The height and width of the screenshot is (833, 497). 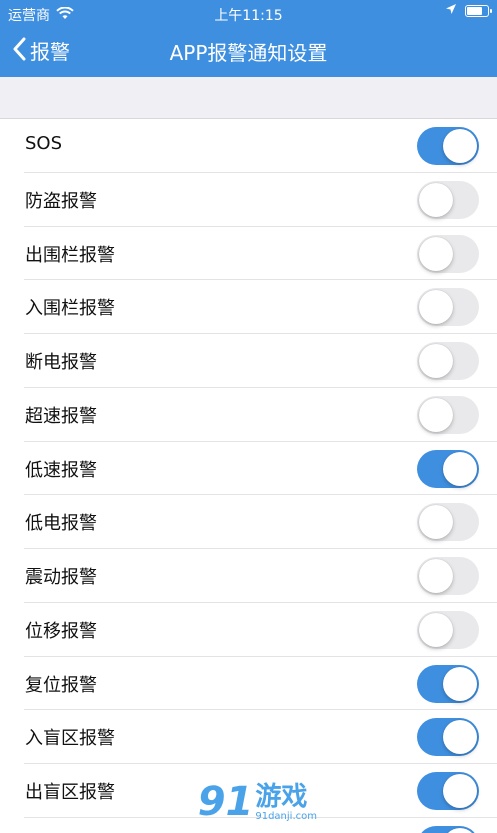 I want to click on setting-row: 低速报警, so click(x=248, y=468).